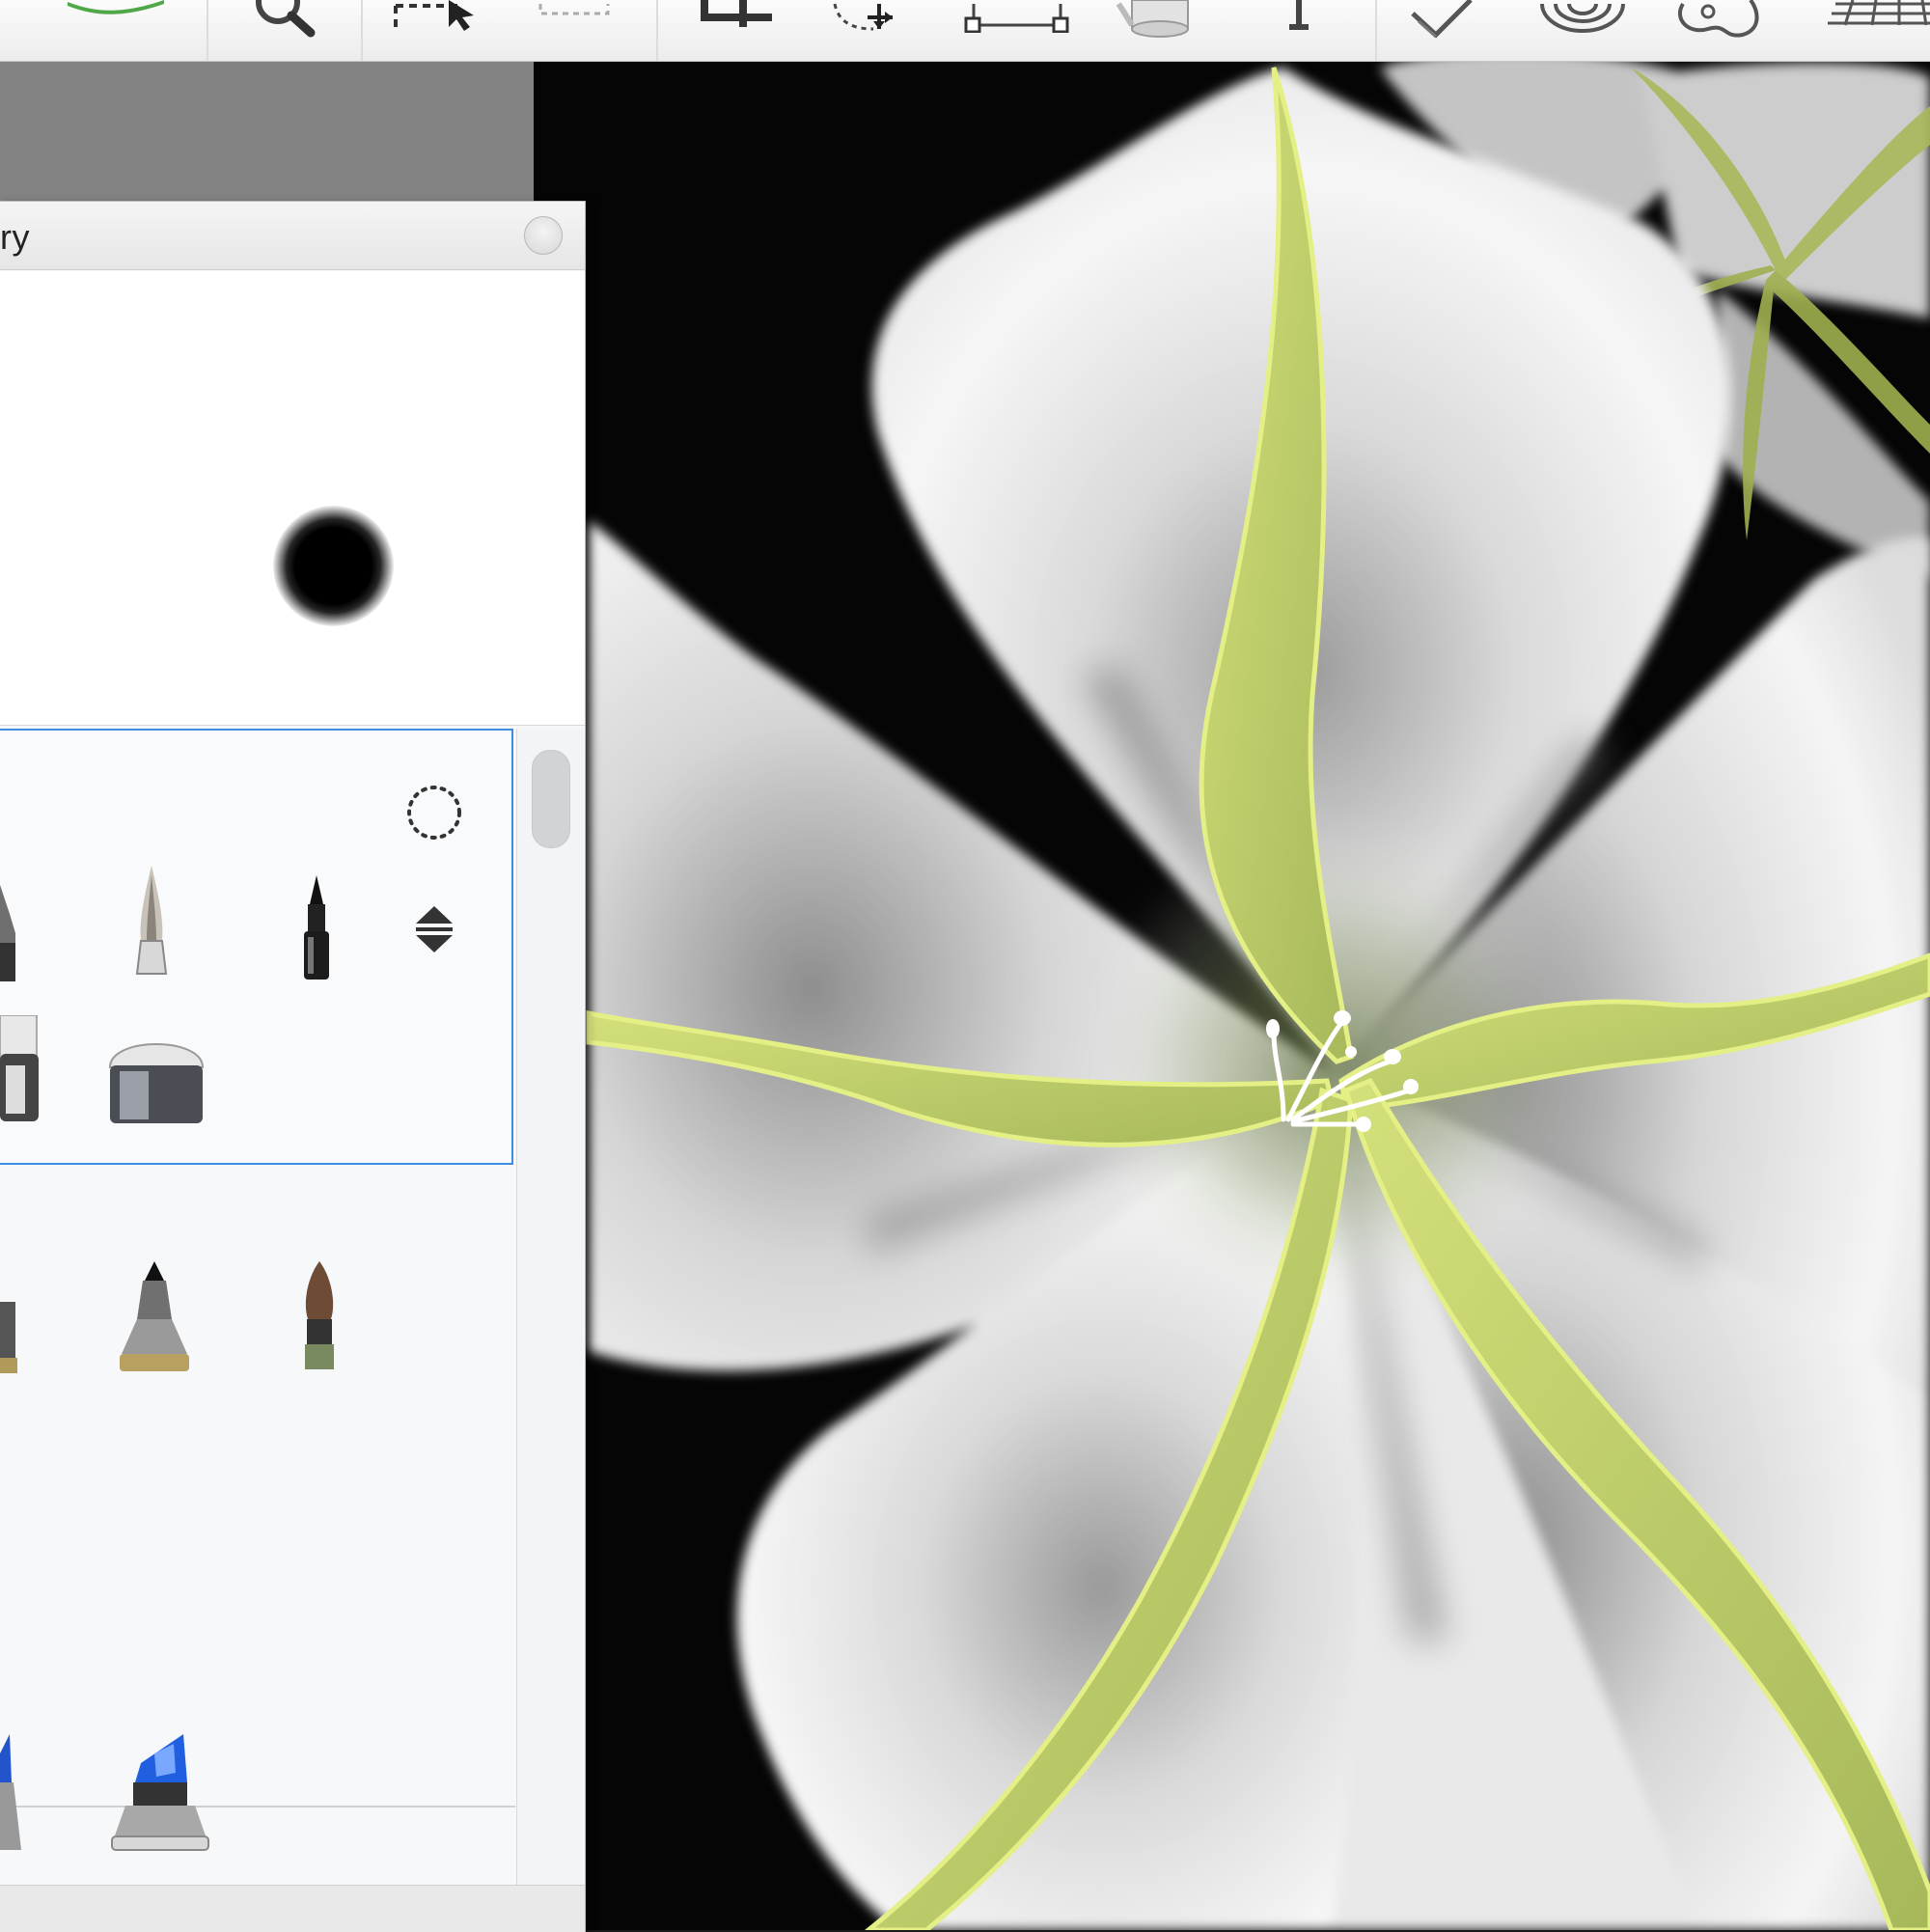 Image resolution: width=1930 pixels, height=1932 pixels. I want to click on distort-tool-button, so click(1018, 28).